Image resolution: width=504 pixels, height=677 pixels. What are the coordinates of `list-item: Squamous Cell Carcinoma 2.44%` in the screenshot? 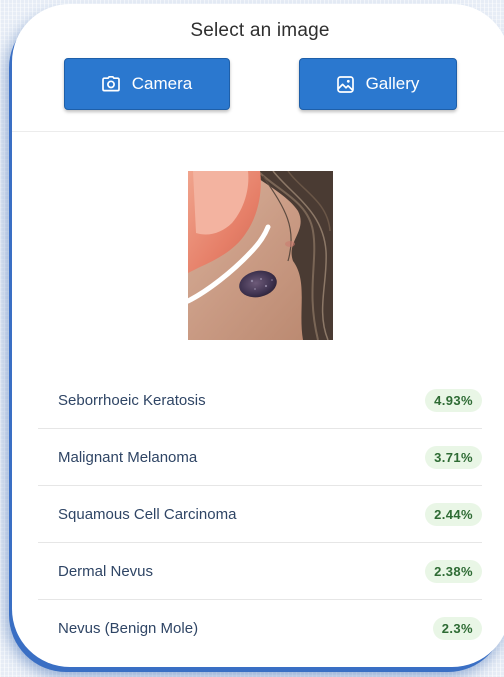 It's located at (260, 514).